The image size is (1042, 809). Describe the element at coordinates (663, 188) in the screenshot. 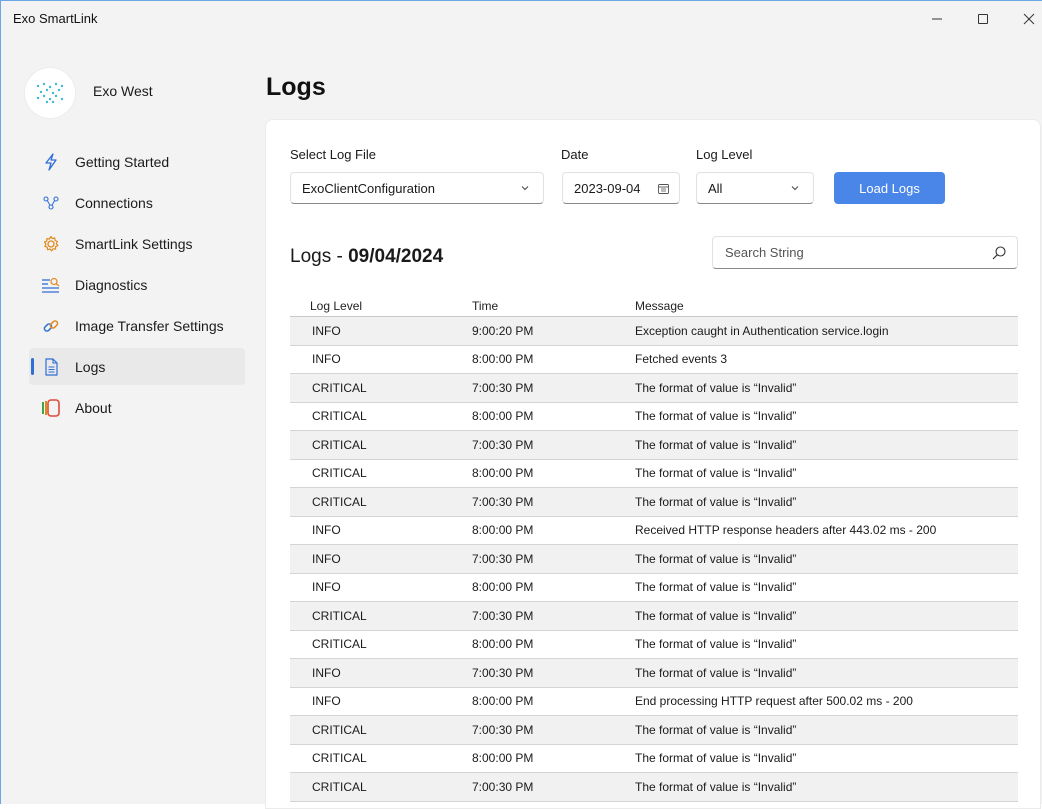

I see `calendar-icon` at that location.